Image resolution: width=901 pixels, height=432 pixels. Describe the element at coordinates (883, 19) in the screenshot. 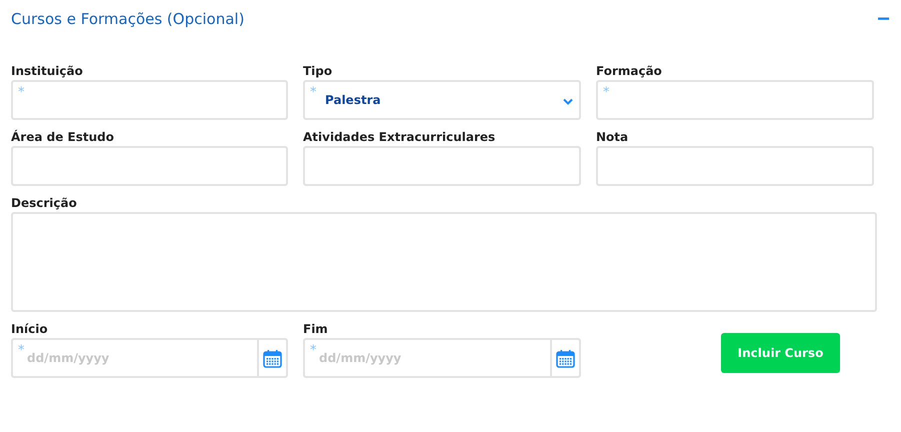

I see `collapse-button: −` at that location.